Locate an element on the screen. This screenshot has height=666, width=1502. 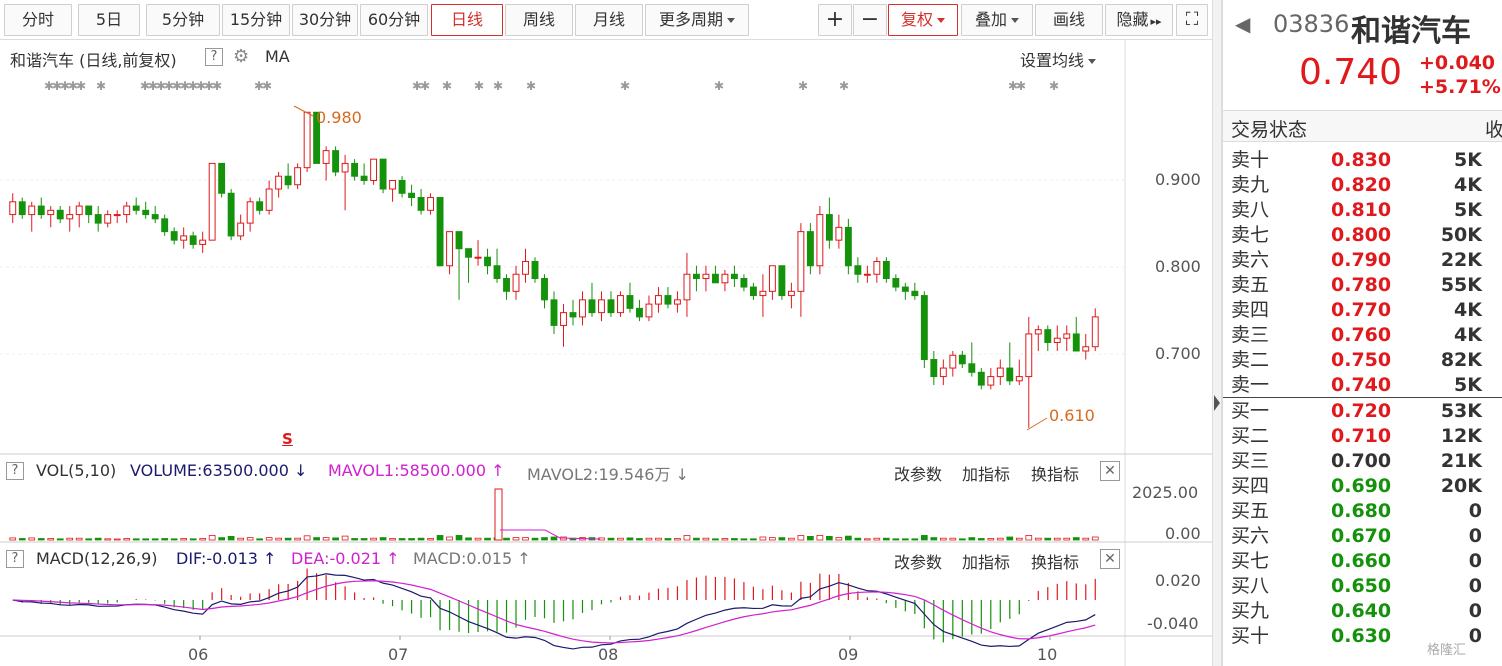
tab-weekly: 周线 is located at coordinates (539, 20).